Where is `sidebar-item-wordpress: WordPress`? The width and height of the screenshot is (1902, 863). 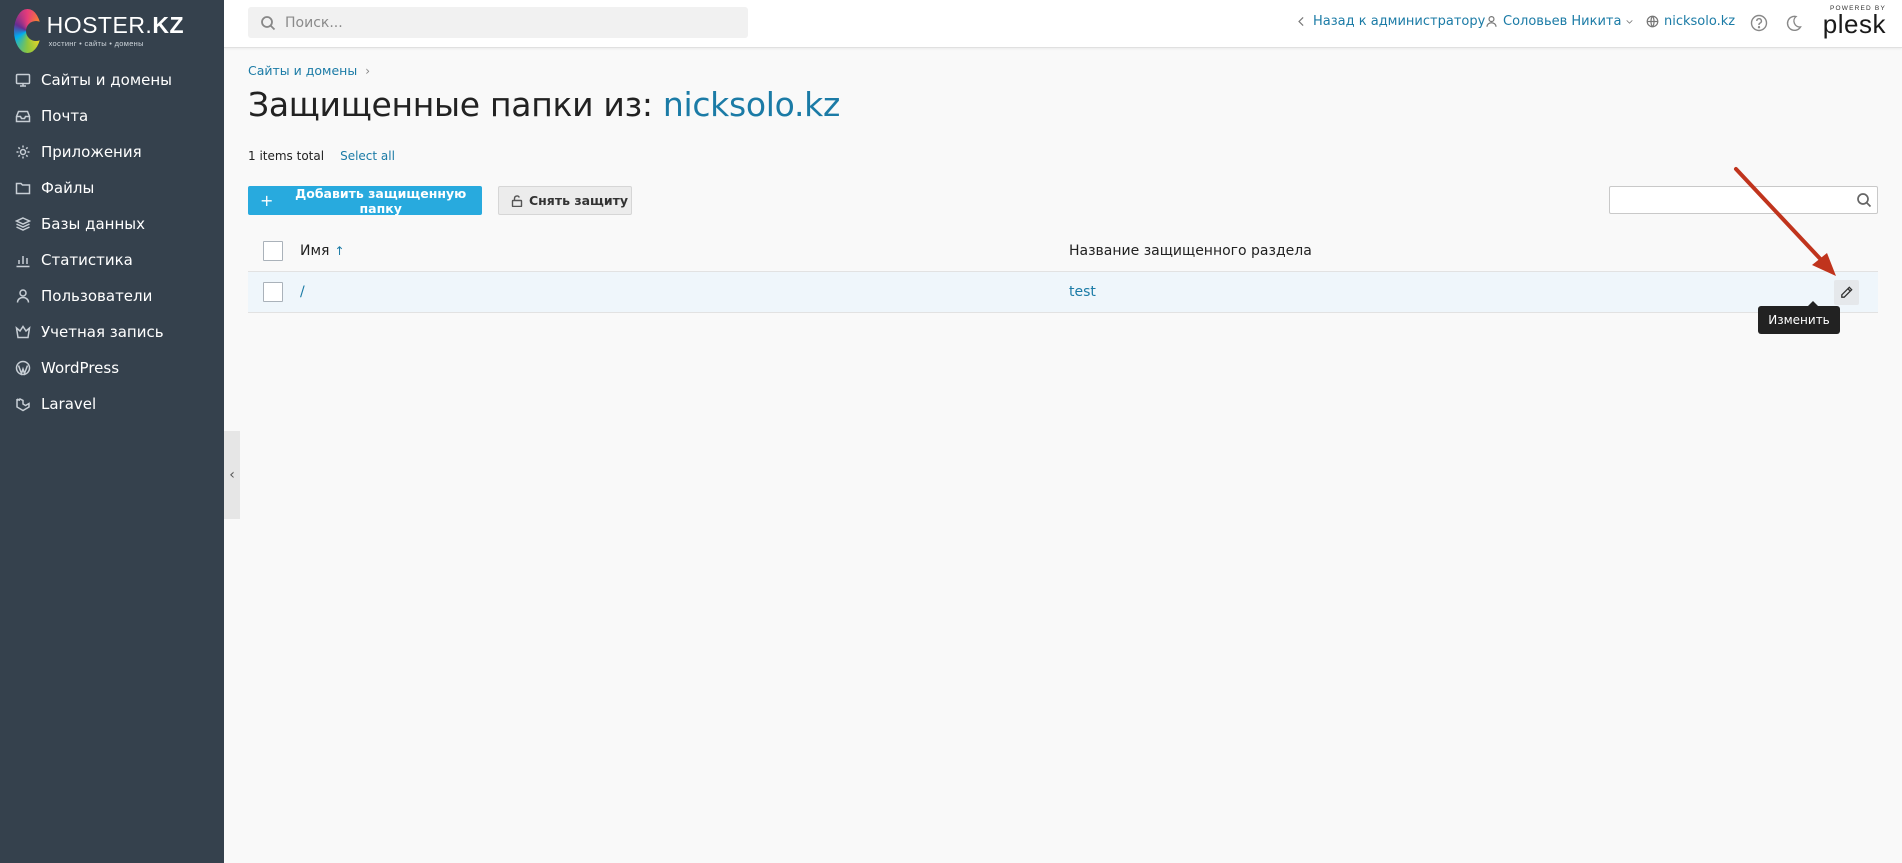 sidebar-item-wordpress: WordPress is located at coordinates (112, 368).